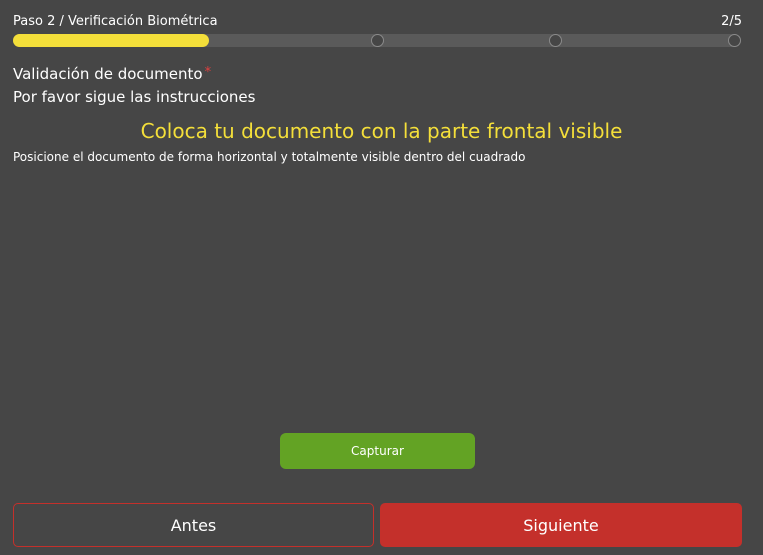 This screenshot has height=555, width=763. Describe the element at coordinates (377, 23) in the screenshot. I see `step-header: Paso 2 / Verificación Biométrica 2/5` at that location.